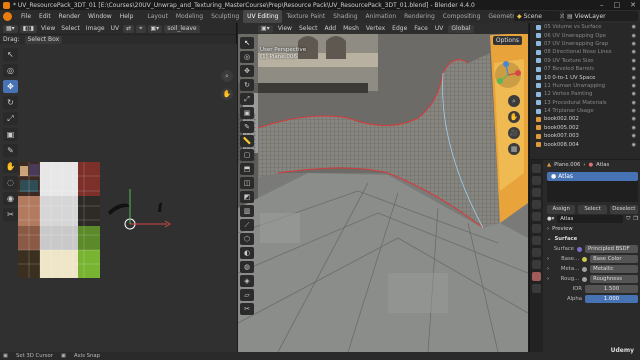 The height and width of the screenshot is (360, 640). I want to click on outliner-row: 14 Triplanar Usage ◉, so click(585, 111).